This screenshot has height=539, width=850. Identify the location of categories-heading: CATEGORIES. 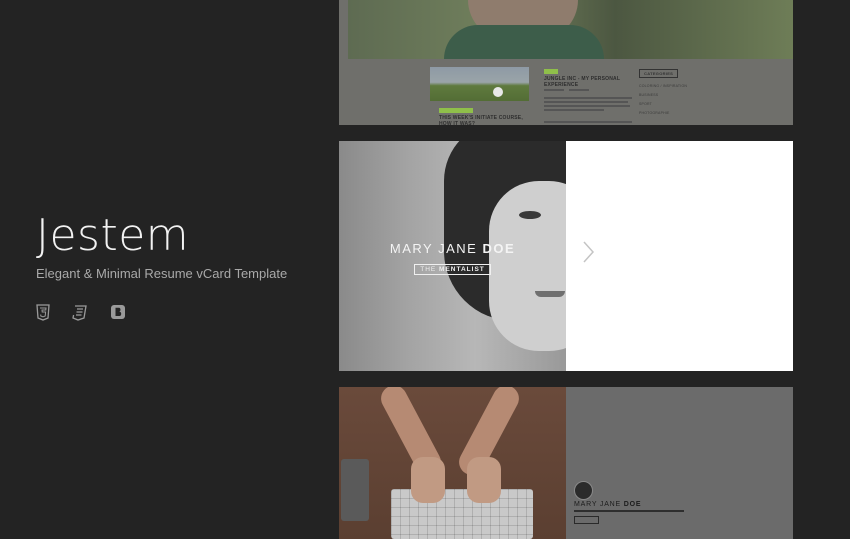
(659, 73).